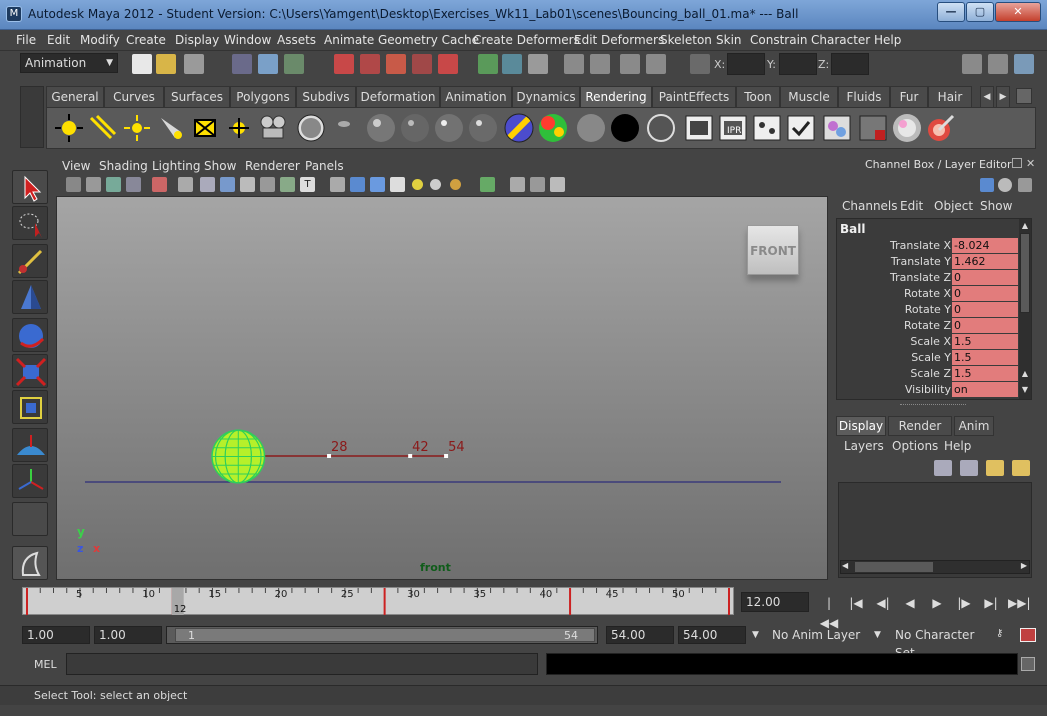 This screenshot has height=716, width=1047. I want to click on le-menu-help: Help, so click(957, 446).